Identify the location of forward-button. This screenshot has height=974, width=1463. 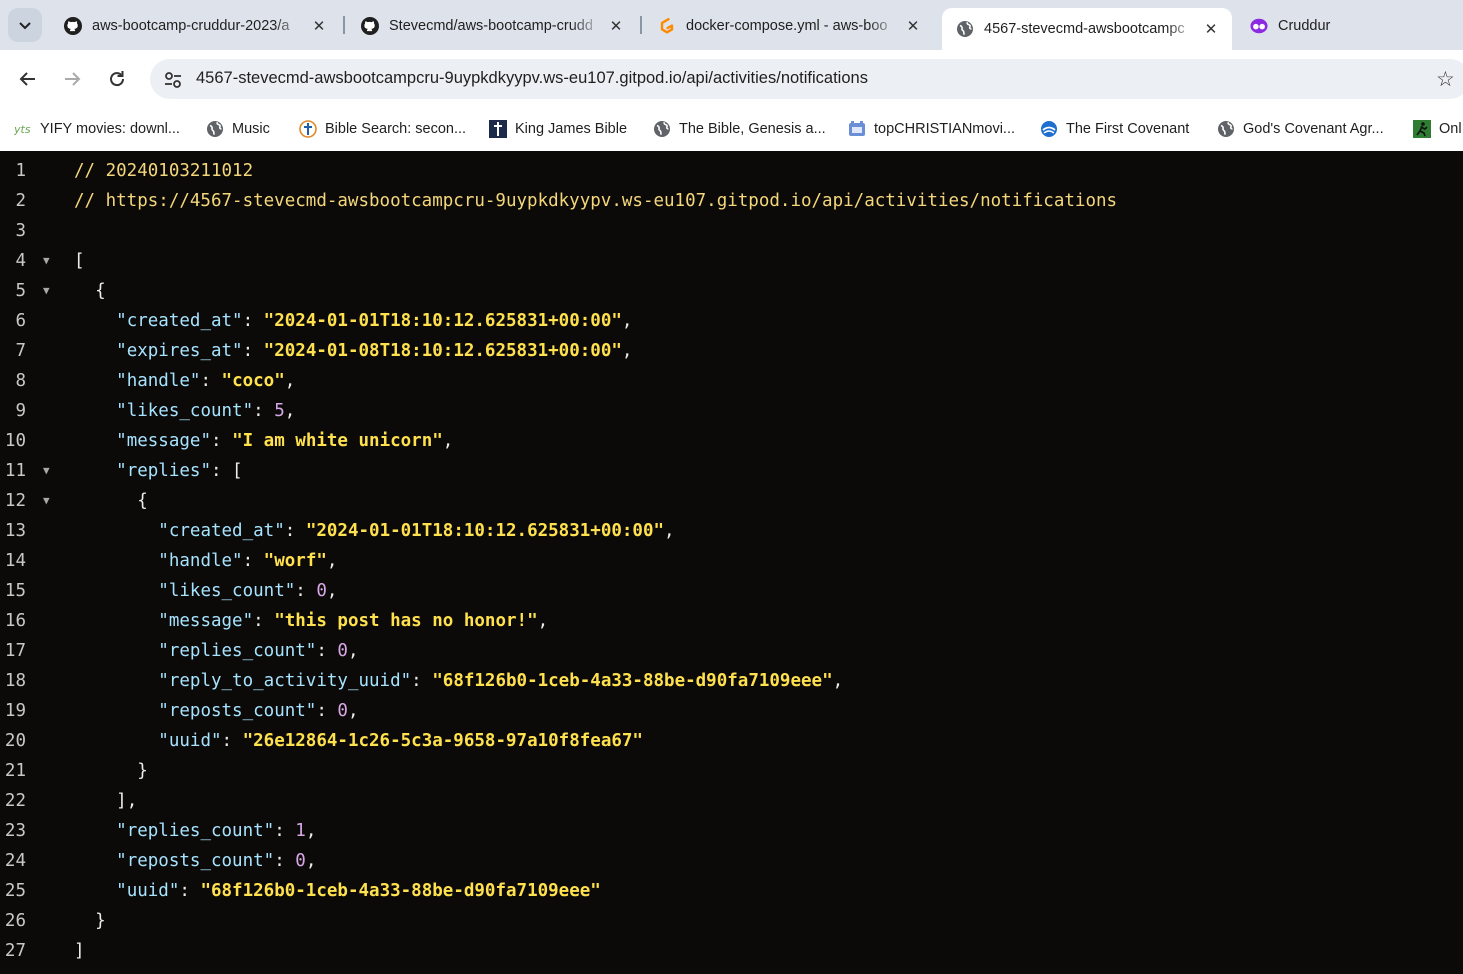
(72, 79).